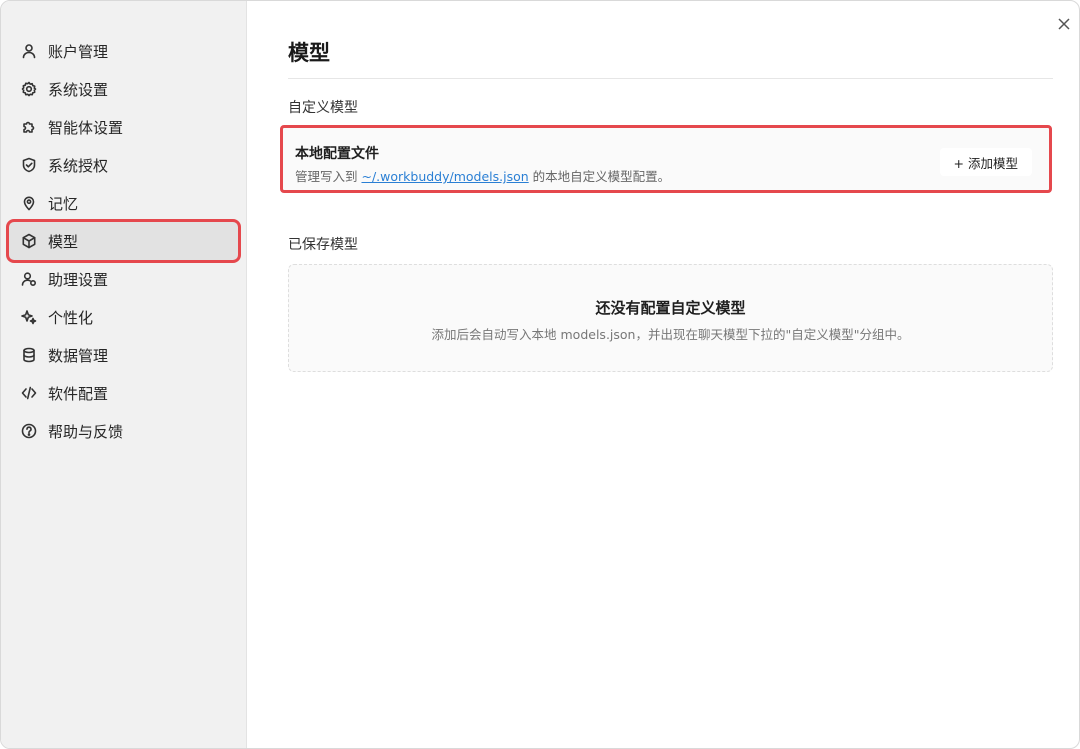 The height and width of the screenshot is (749, 1080). I want to click on page-title: 模型, so click(309, 53).